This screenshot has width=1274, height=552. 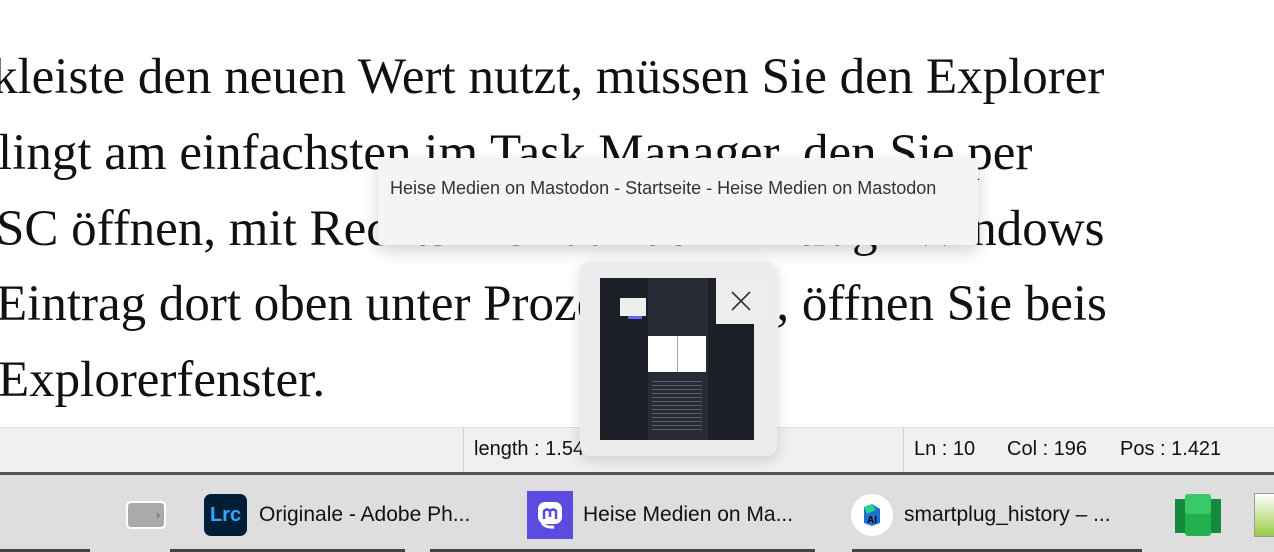 What do you see at coordinates (1047, 449) in the screenshot?
I see `column-readout: Col : 196` at bounding box center [1047, 449].